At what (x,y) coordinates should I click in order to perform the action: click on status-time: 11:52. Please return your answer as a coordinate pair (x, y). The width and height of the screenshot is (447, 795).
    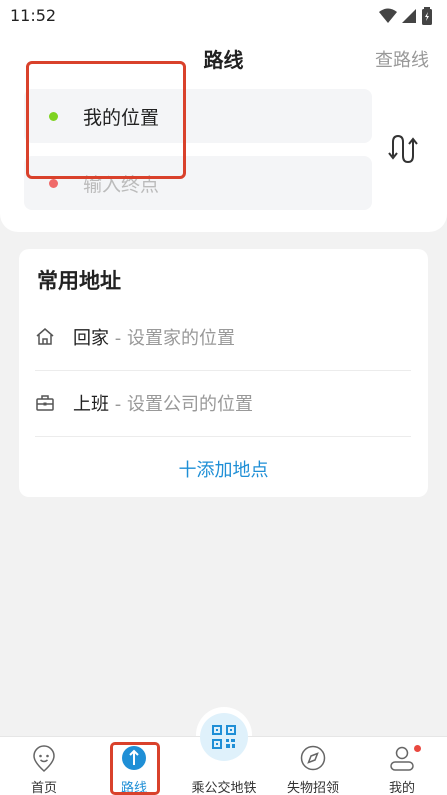
    Looking at the image, I should click on (33, 15).